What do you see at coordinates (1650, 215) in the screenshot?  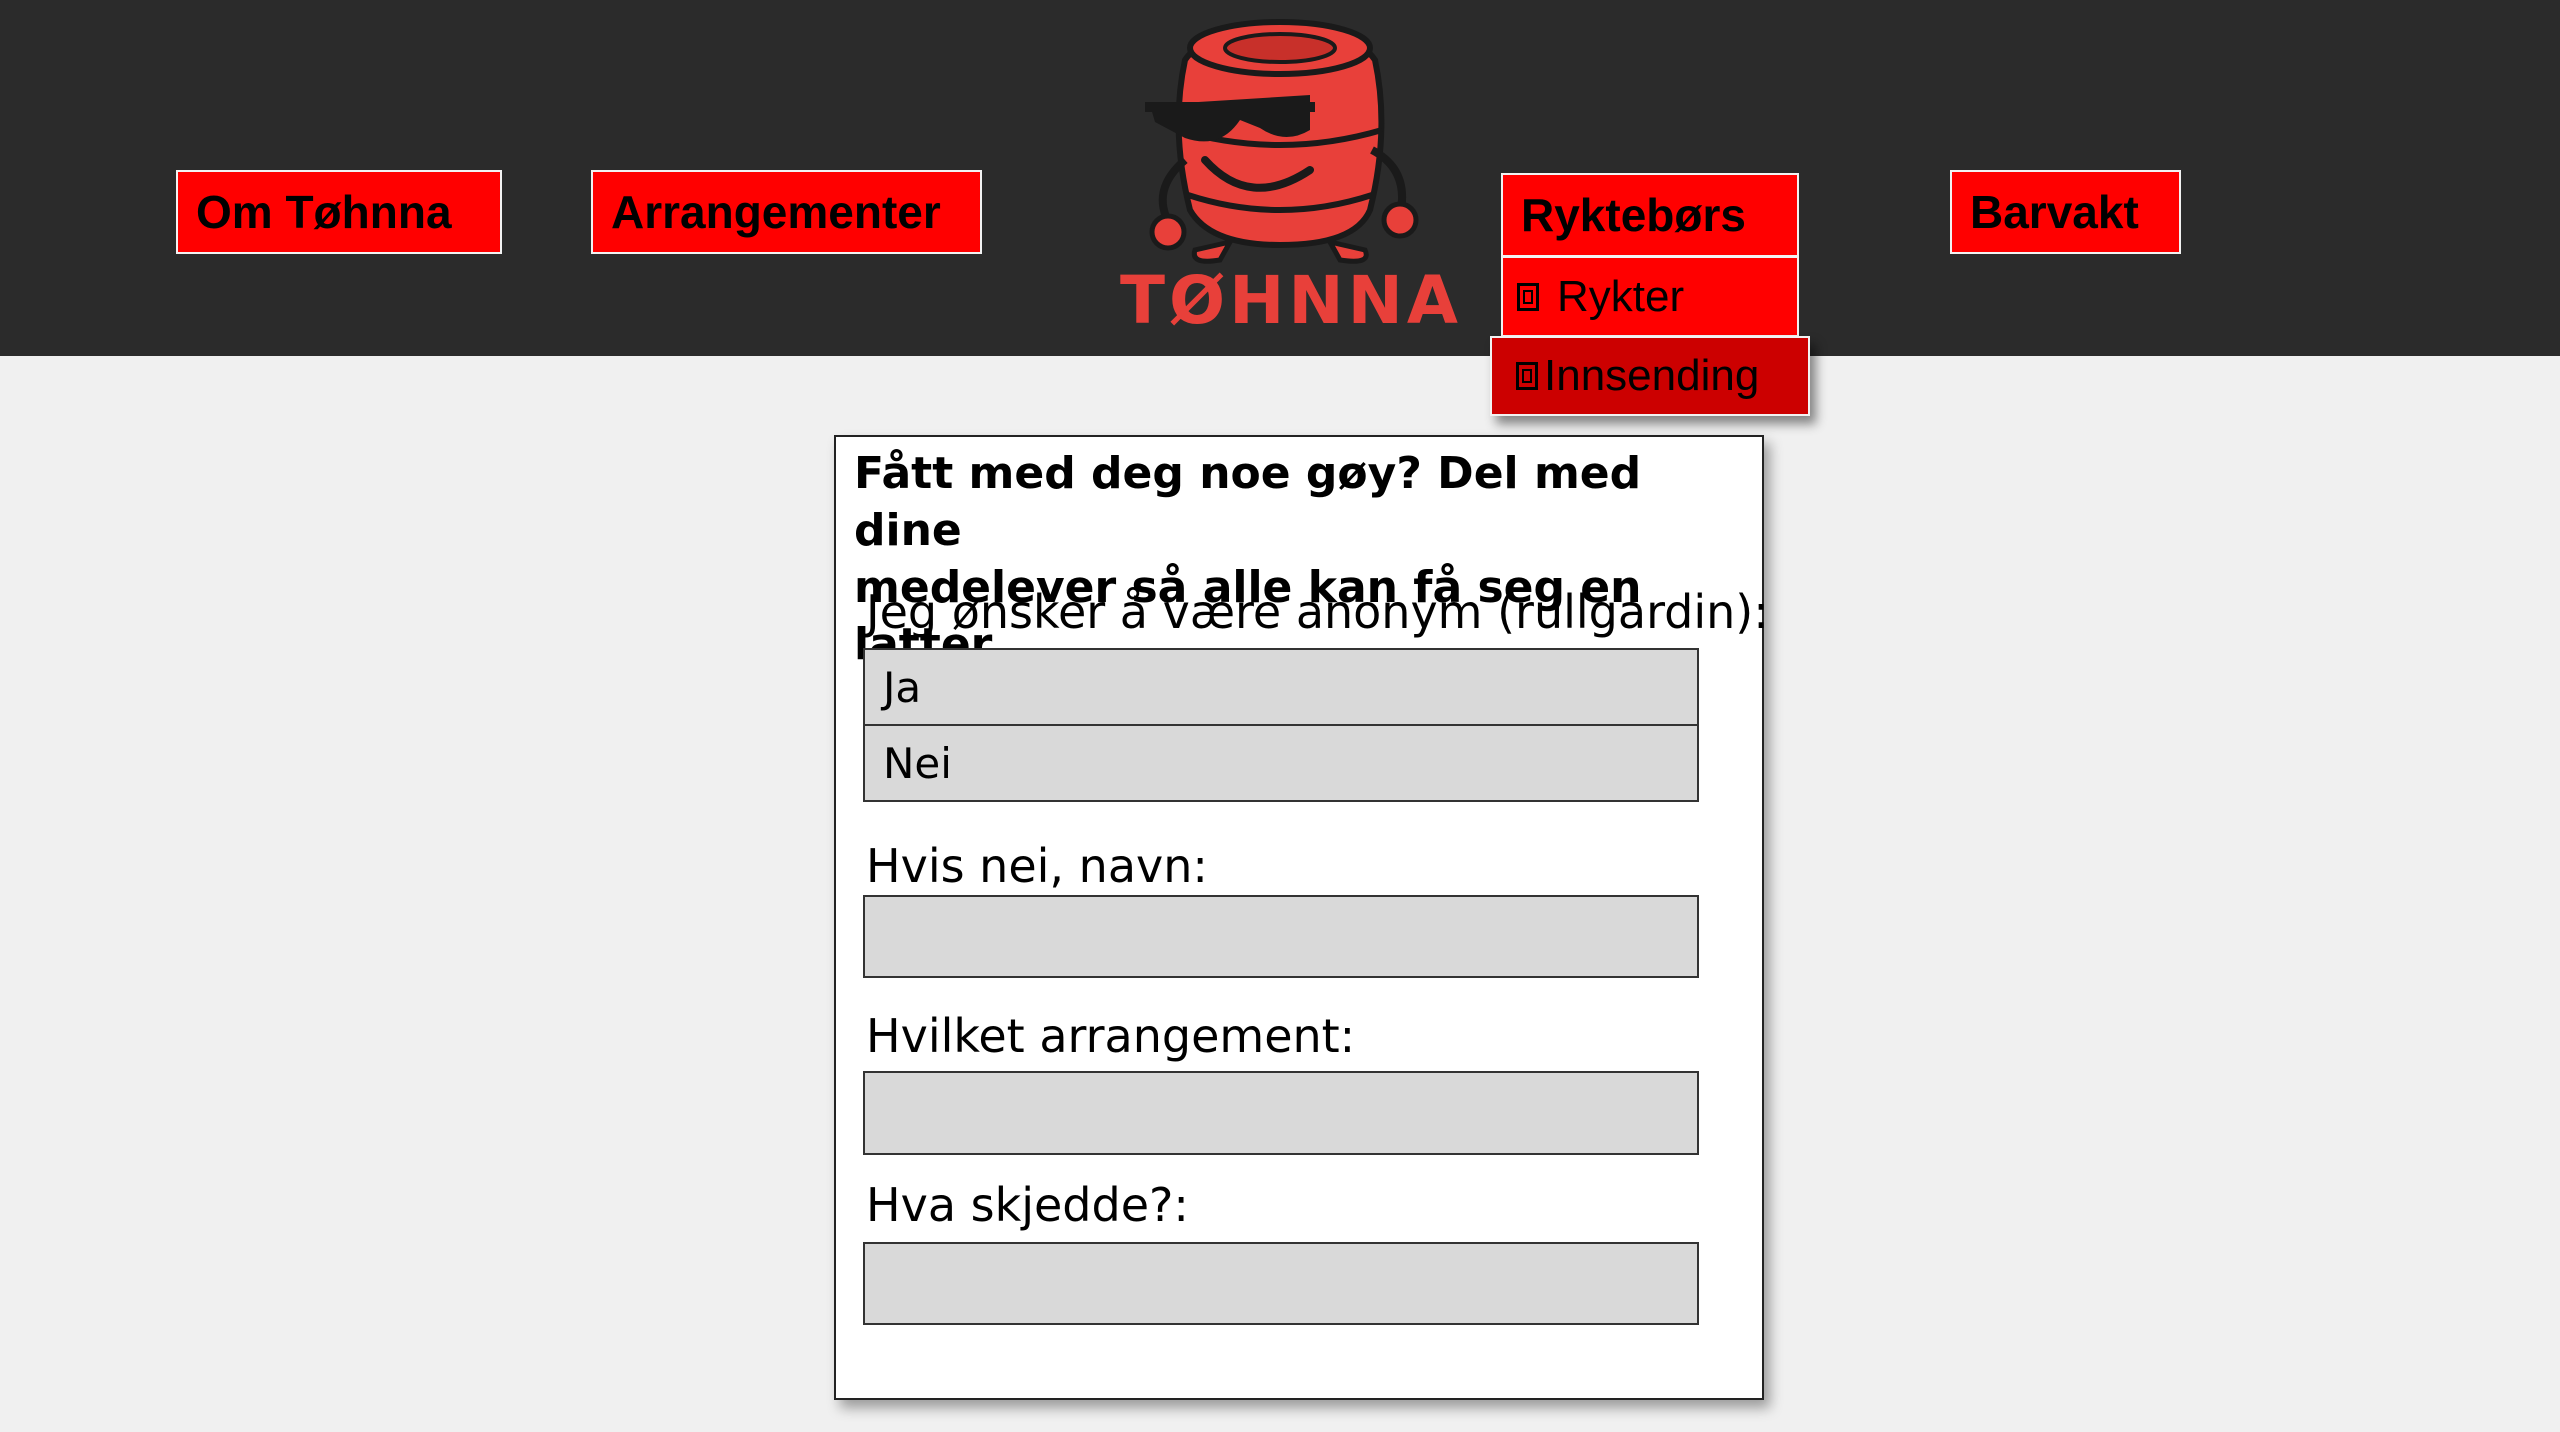 I see `nav-ryktebors: Ryktebørs` at bounding box center [1650, 215].